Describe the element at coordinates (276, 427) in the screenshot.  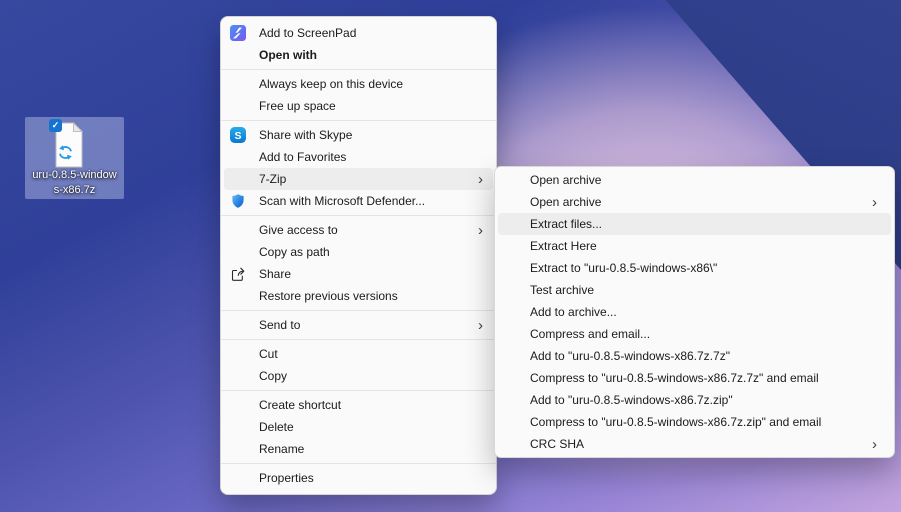
I see `menu-item-label: Delete` at that location.